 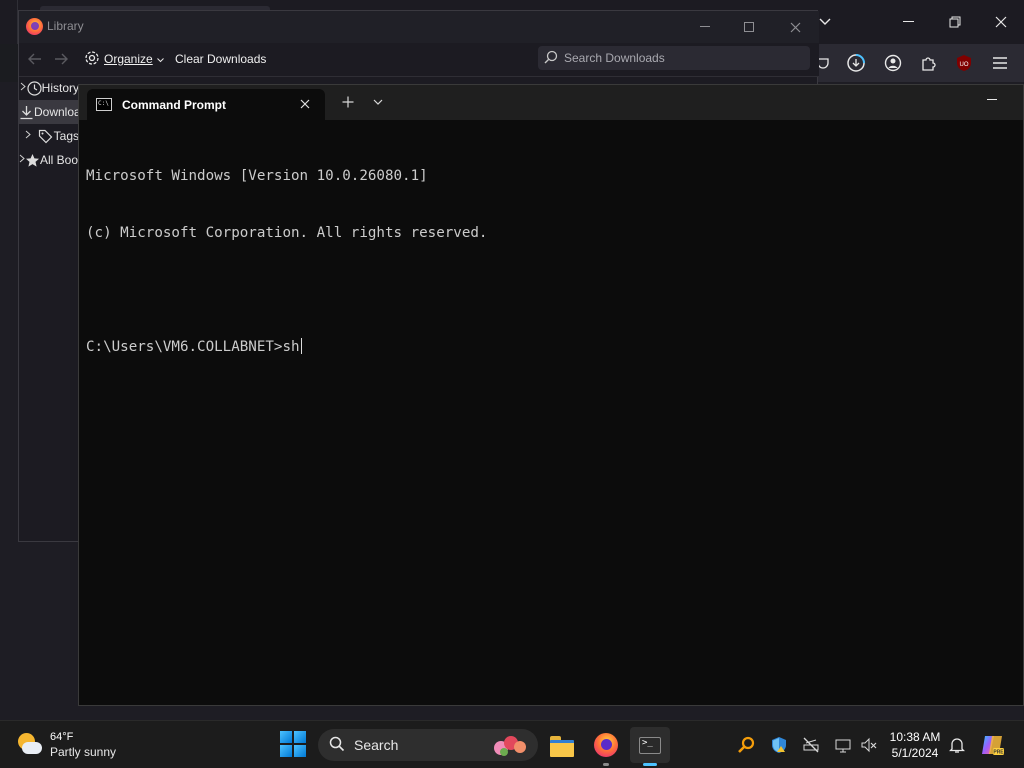 What do you see at coordinates (301, 346) in the screenshot?
I see `text-cursor` at bounding box center [301, 346].